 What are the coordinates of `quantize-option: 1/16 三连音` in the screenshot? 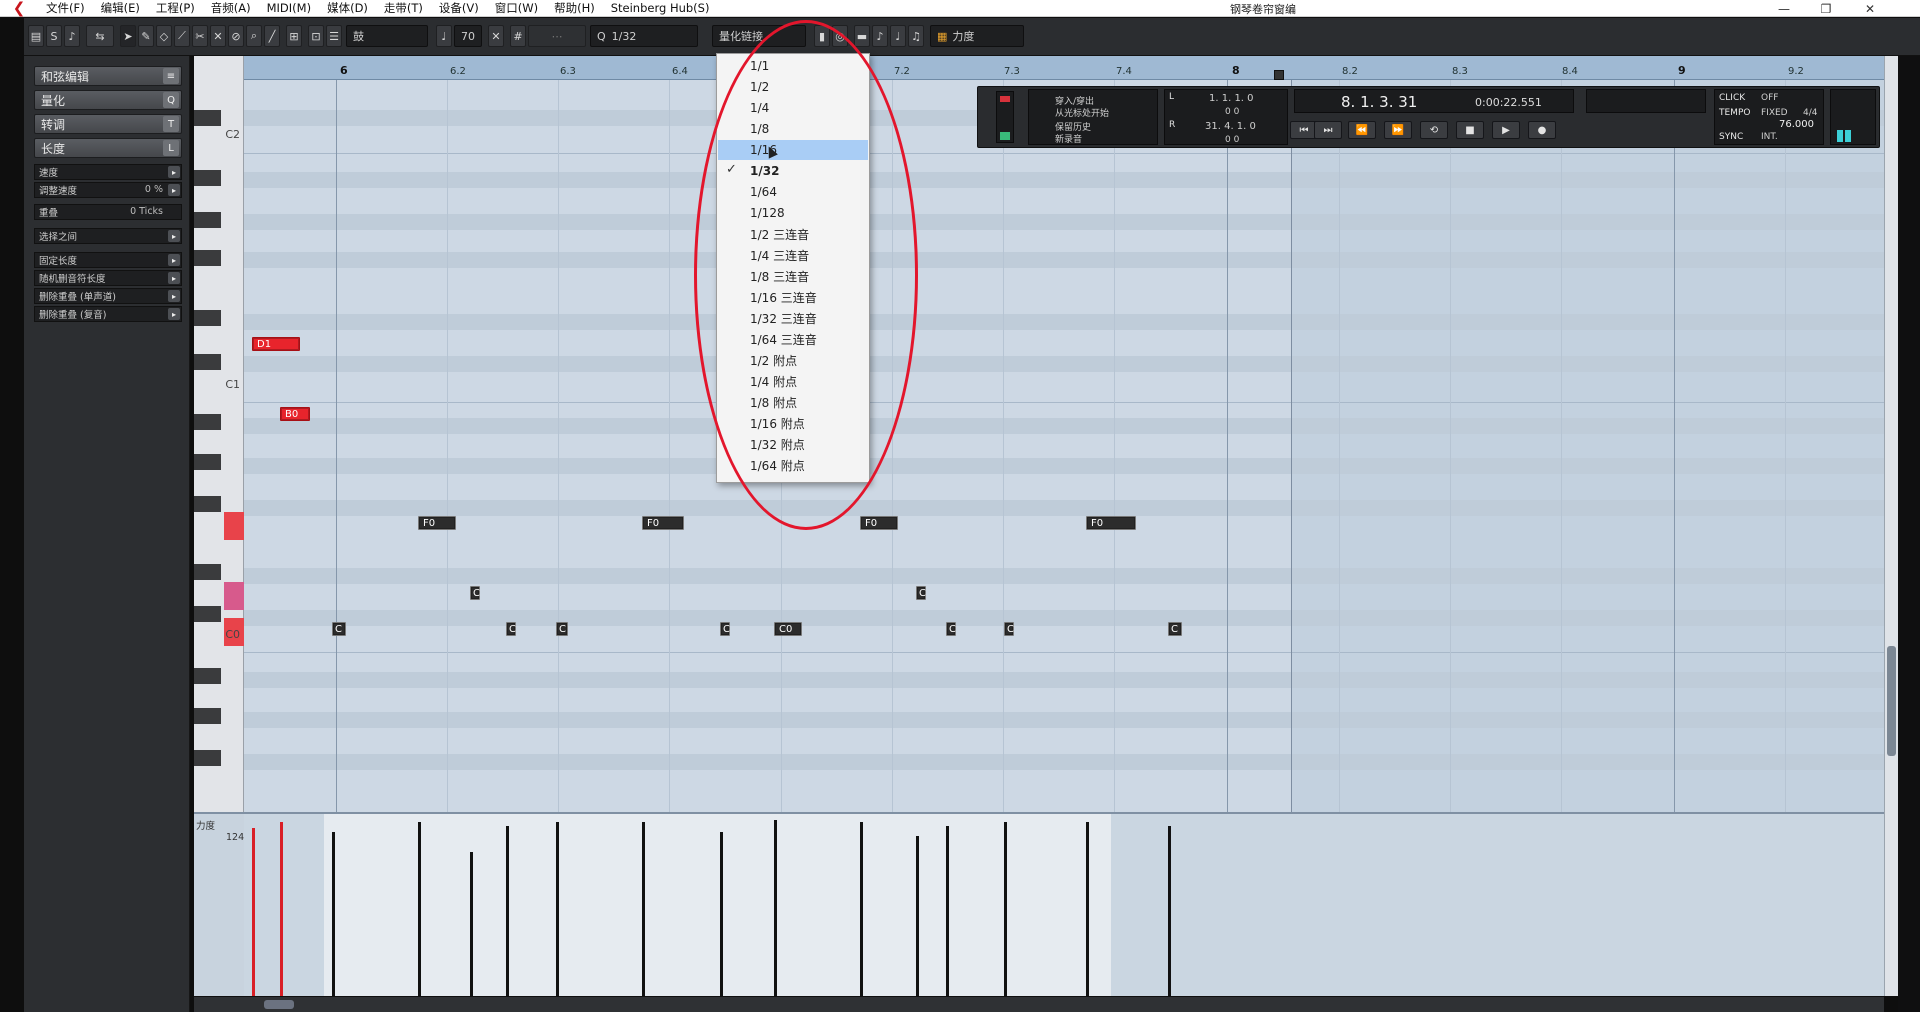 It's located at (793, 297).